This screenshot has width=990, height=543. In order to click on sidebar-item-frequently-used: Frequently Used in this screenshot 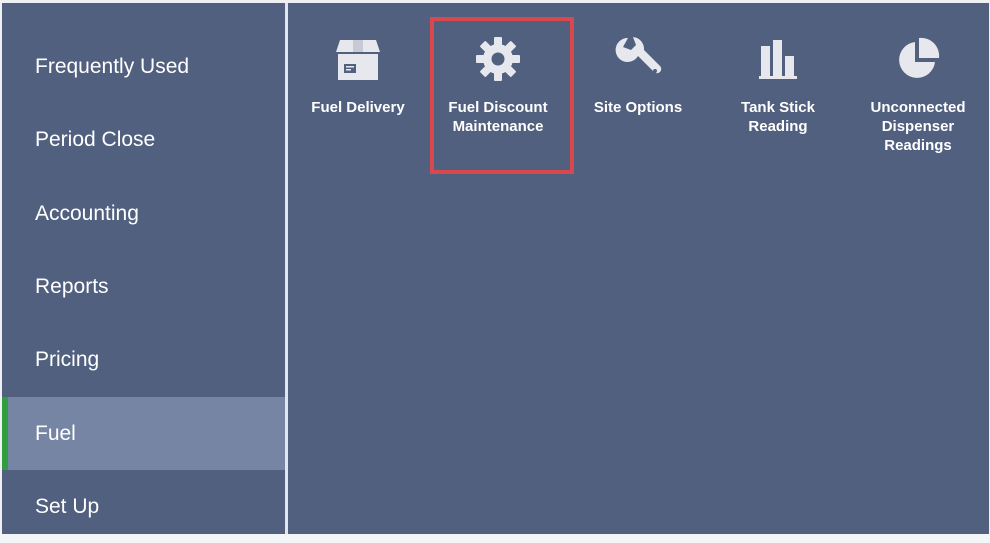, I will do `click(143, 66)`.